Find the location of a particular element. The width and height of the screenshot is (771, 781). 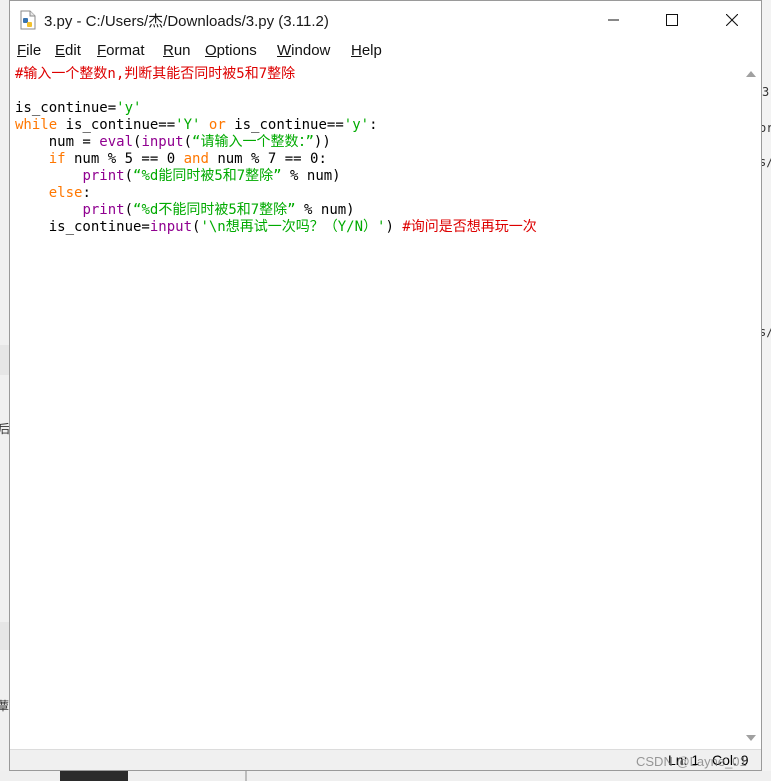

menu-window: Window is located at coordinates (303, 50).